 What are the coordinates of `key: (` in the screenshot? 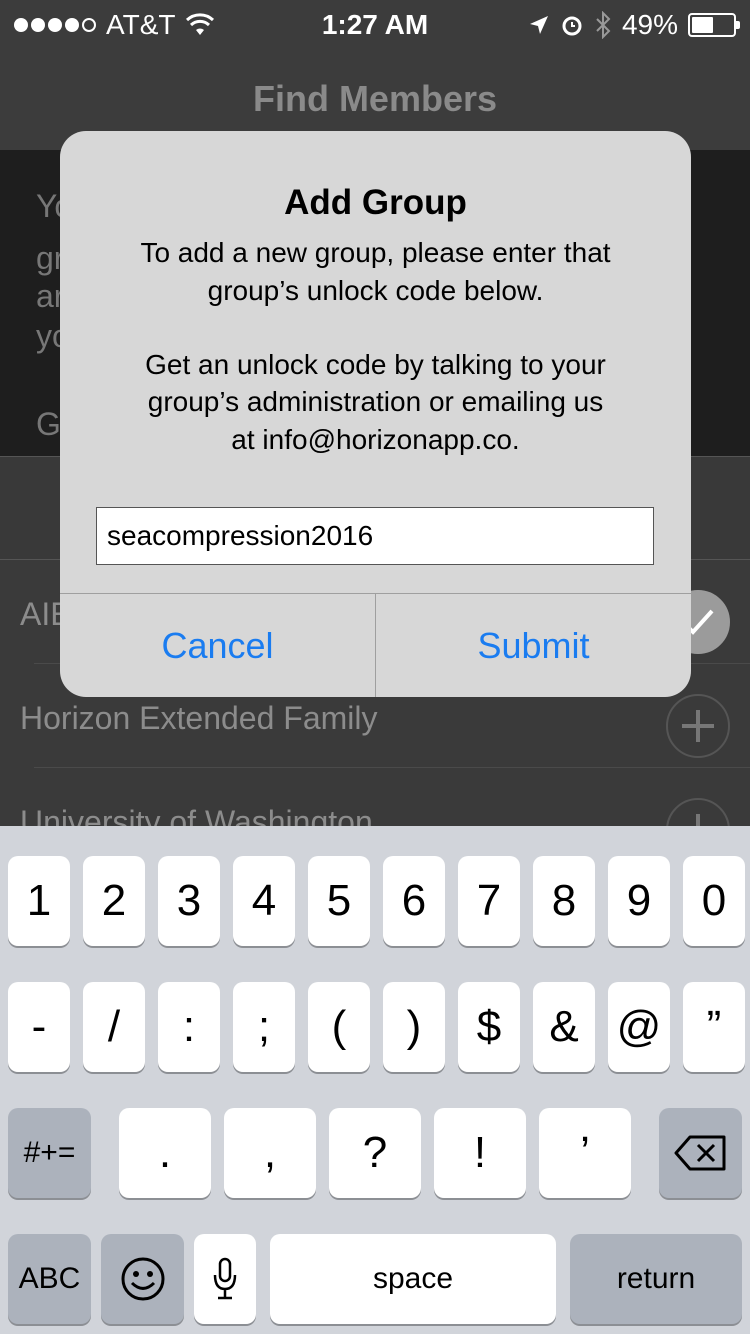 It's located at (339, 1027).